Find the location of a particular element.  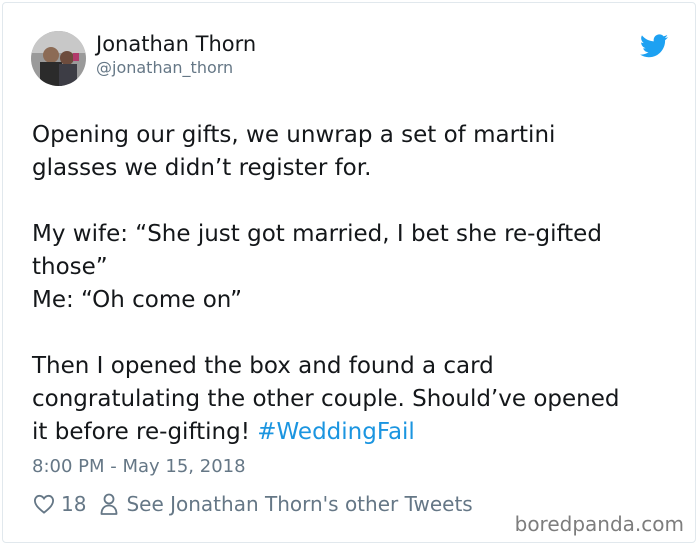

watermark: boredpanda.com is located at coordinates (599, 524).